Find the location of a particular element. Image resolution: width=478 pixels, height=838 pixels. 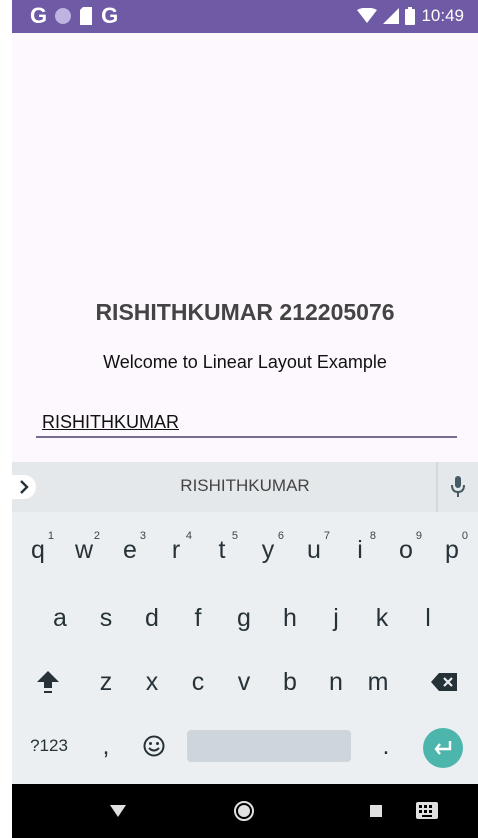

space-bar is located at coordinates (269, 746).